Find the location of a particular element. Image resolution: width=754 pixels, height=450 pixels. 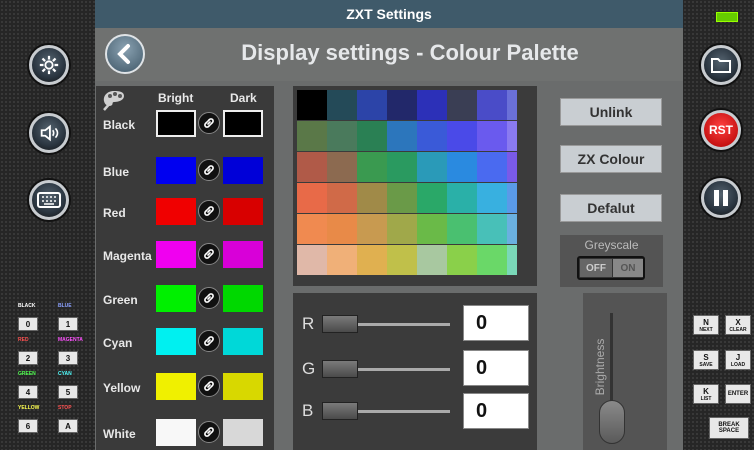

key-break-space: BREAK SPACE is located at coordinates (729, 428).